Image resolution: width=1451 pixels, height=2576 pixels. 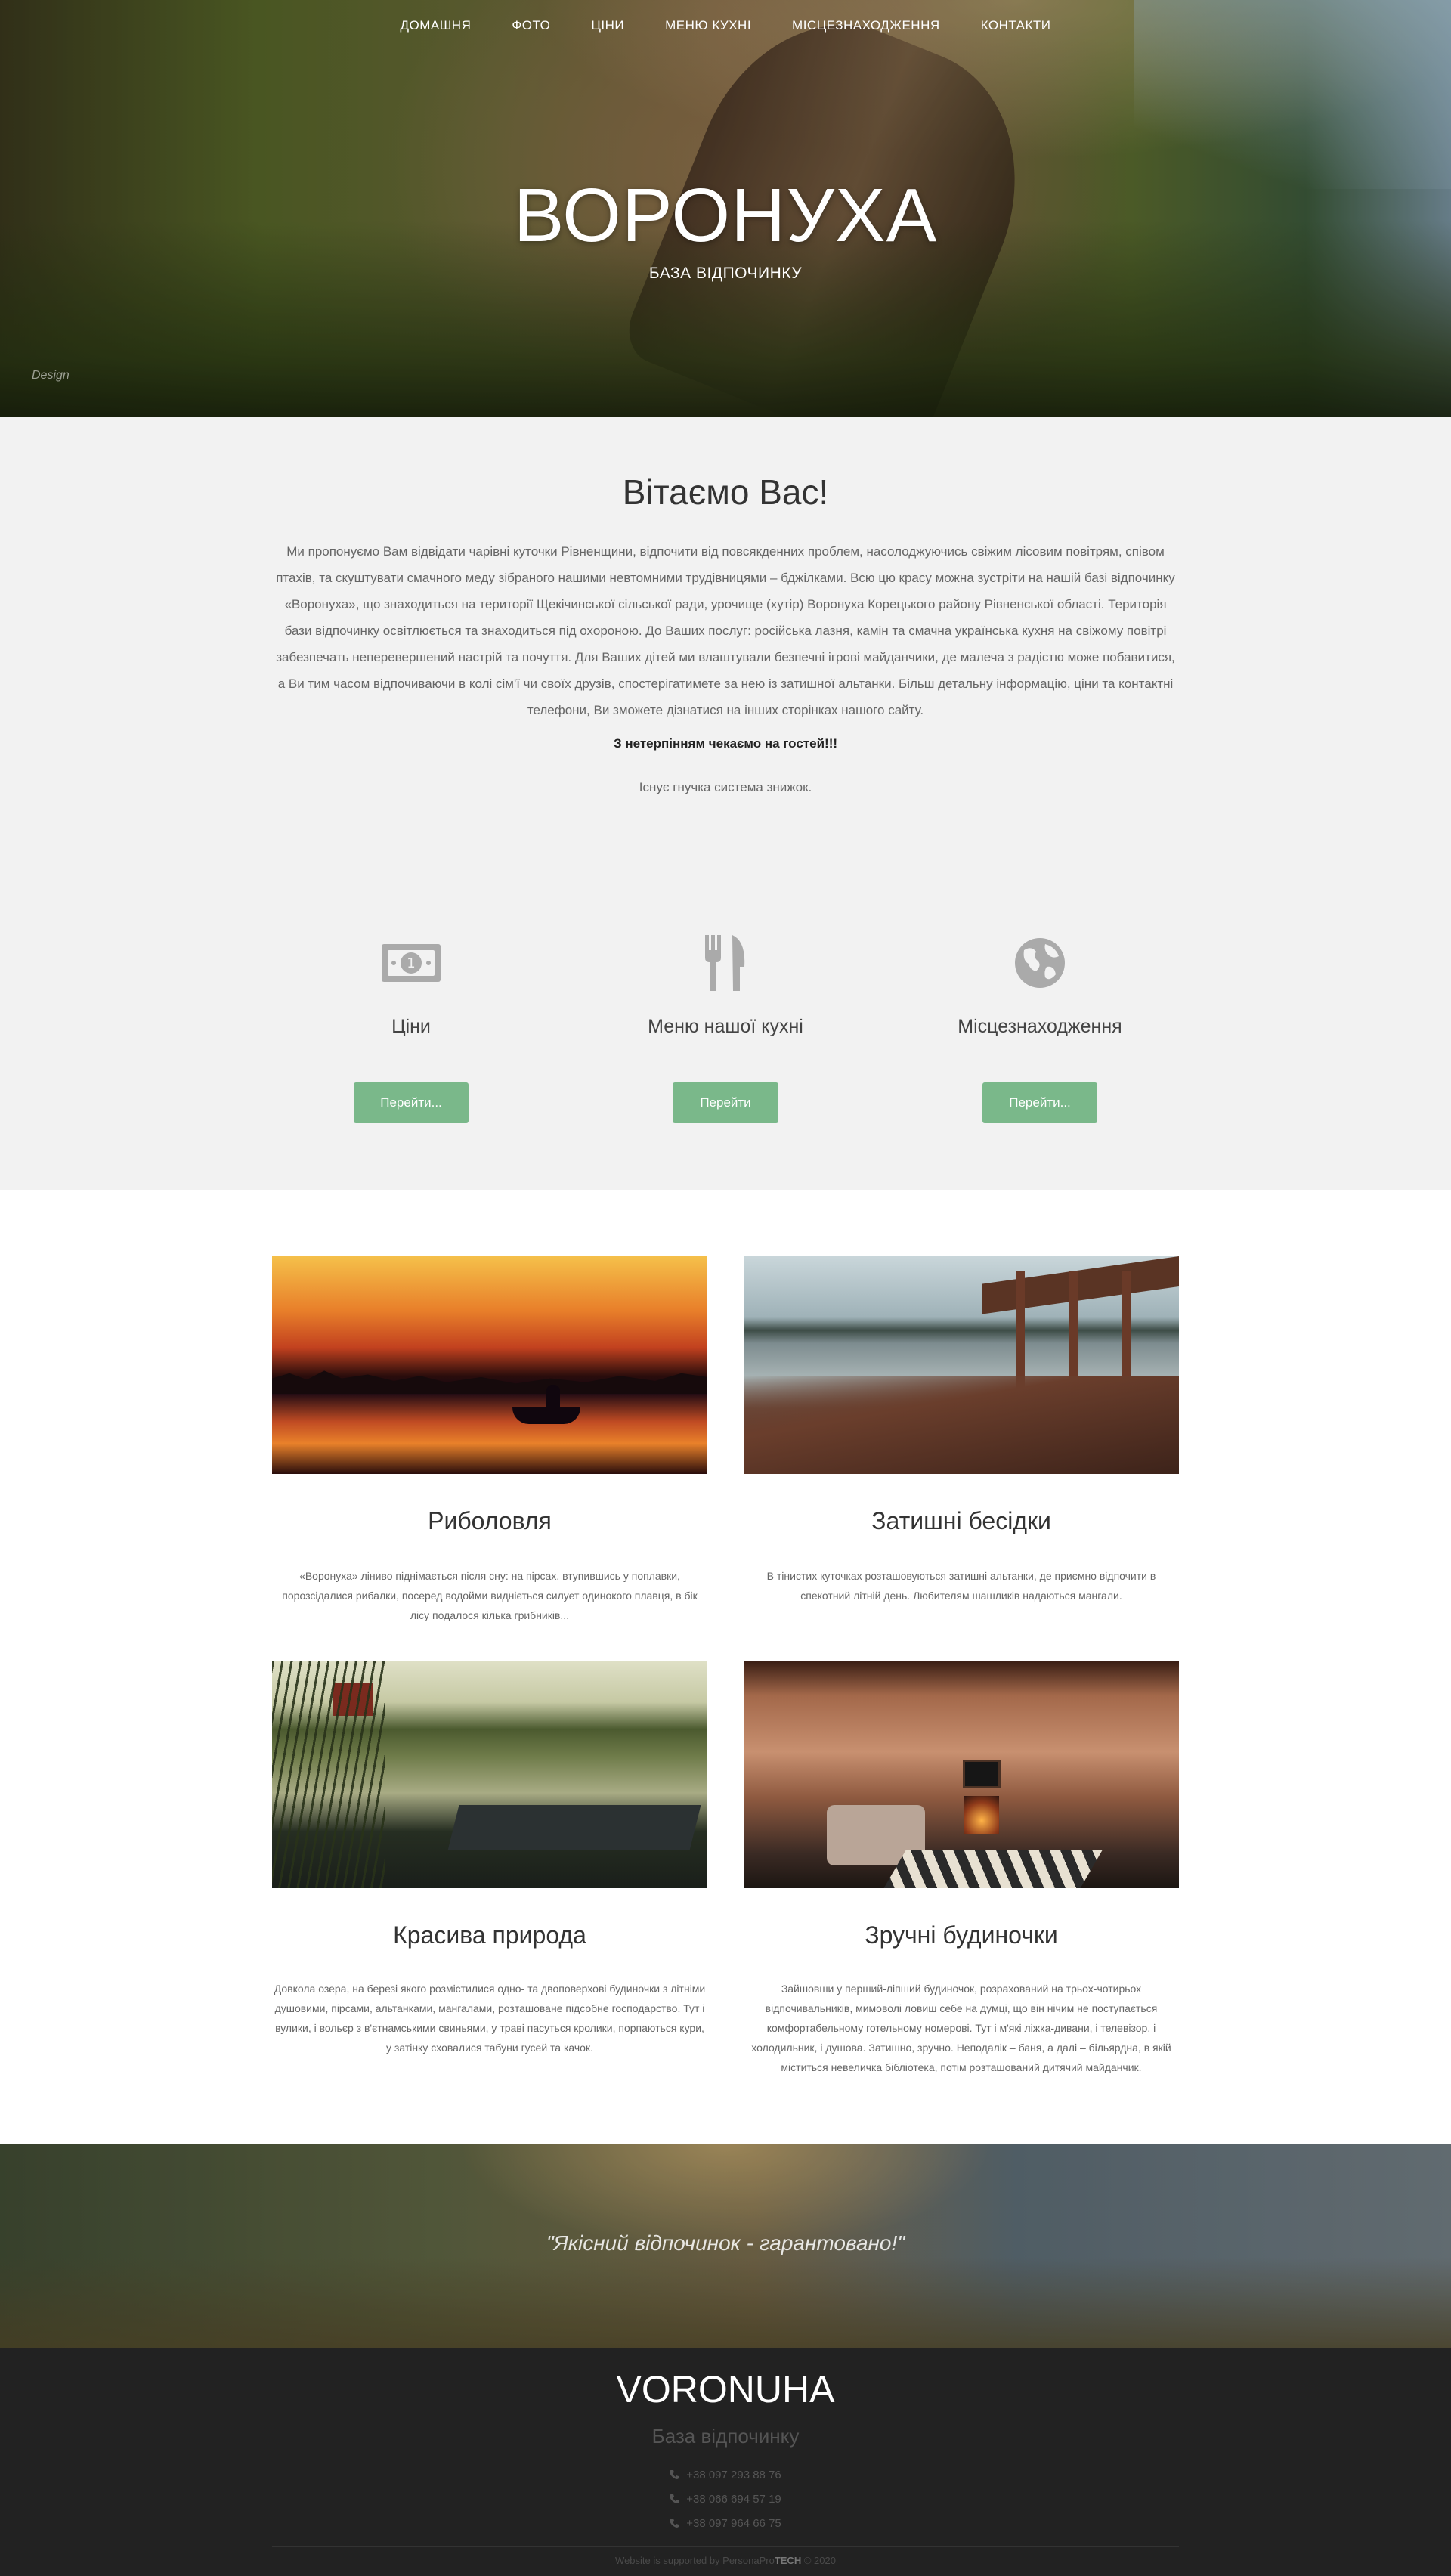 What do you see at coordinates (733, 2475) in the screenshot?
I see `phone-number: +38 097 293 88 76` at bounding box center [733, 2475].